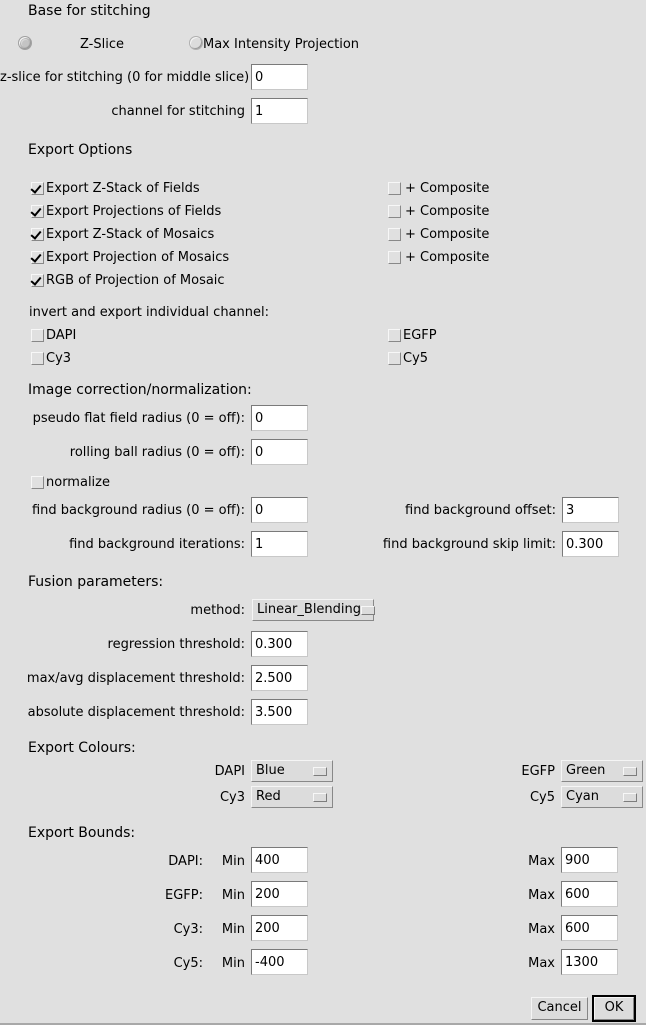 Image resolution: width=646 pixels, height=1025 pixels. Describe the element at coordinates (176, 644) in the screenshot. I see `regression-threshold-label: regression threshold:` at that location.